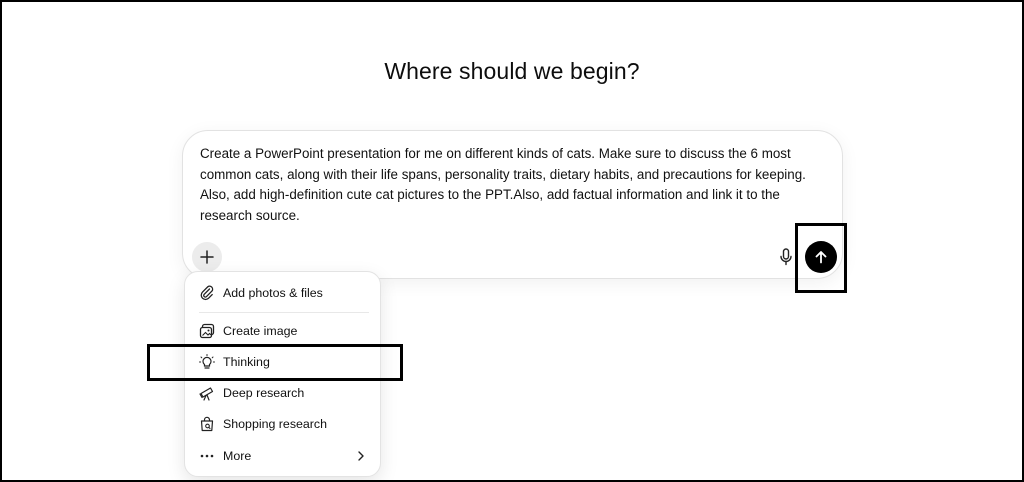 The width and height of the screenshot is (1024, 482). I want to click on menu-item-label: More, so click(237, 456).